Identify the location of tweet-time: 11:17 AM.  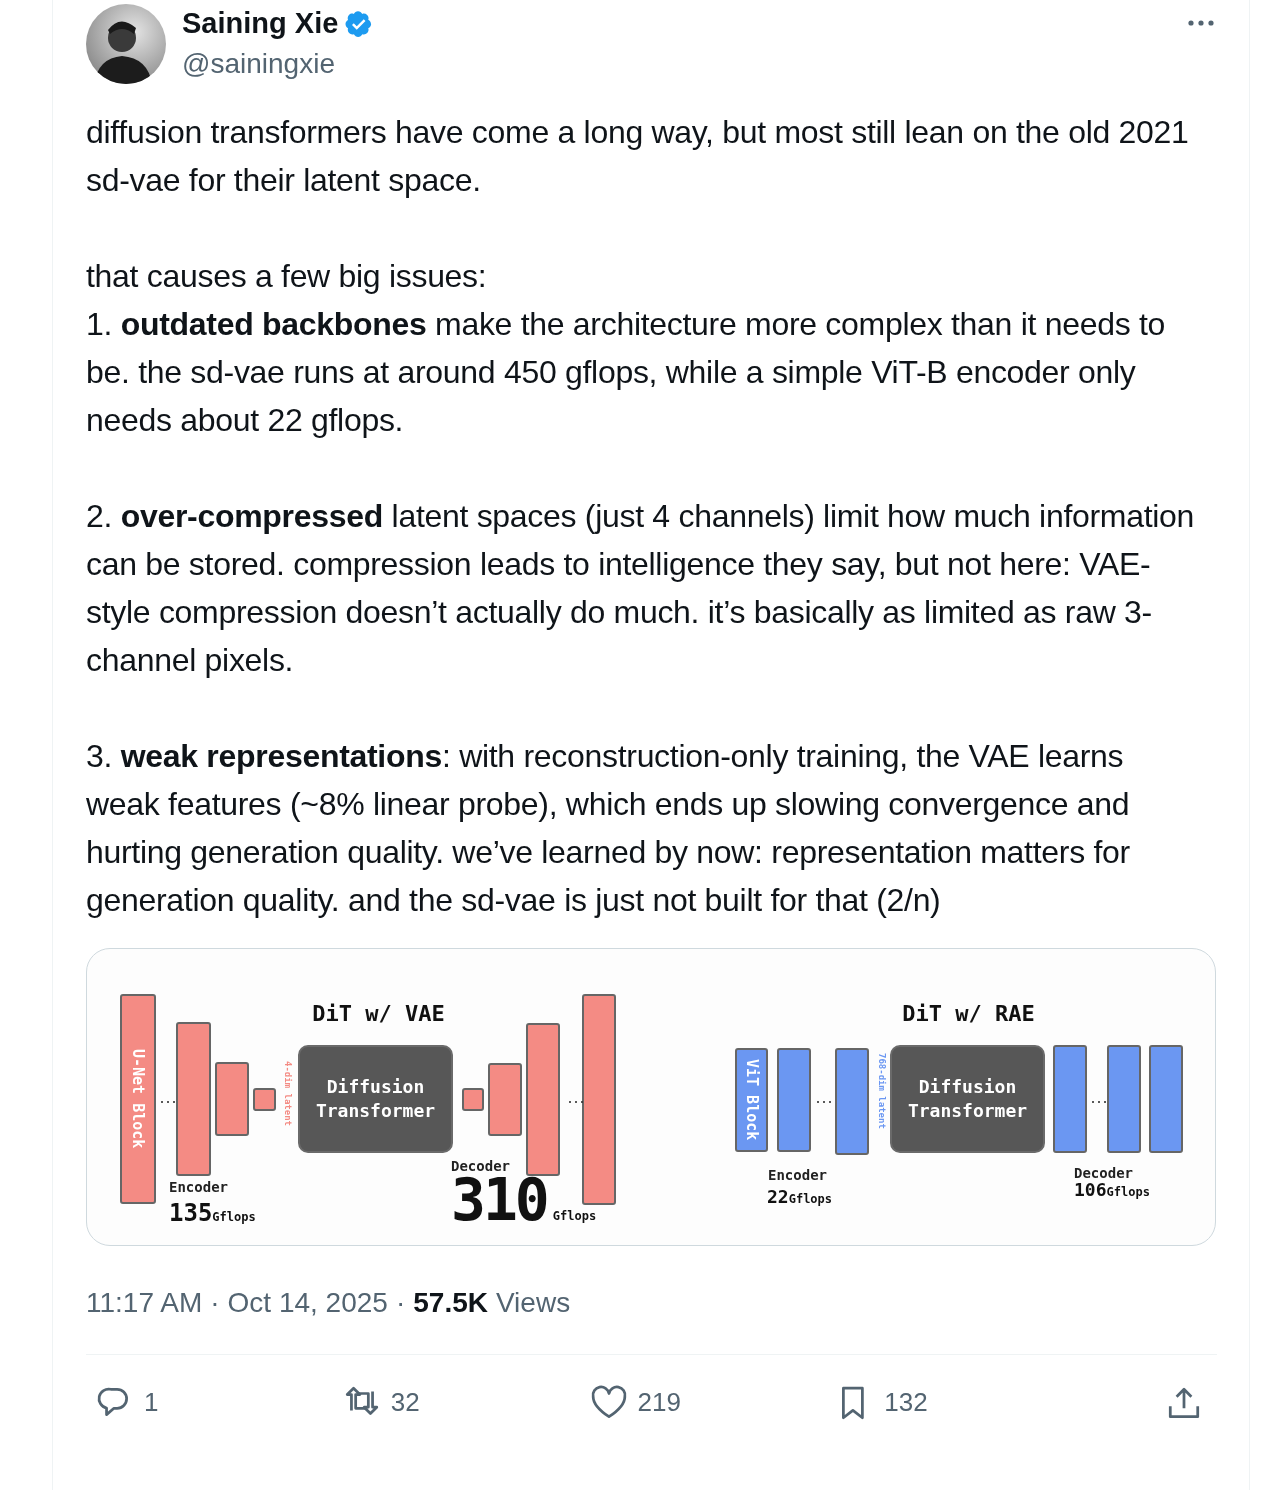
(144, 1303).